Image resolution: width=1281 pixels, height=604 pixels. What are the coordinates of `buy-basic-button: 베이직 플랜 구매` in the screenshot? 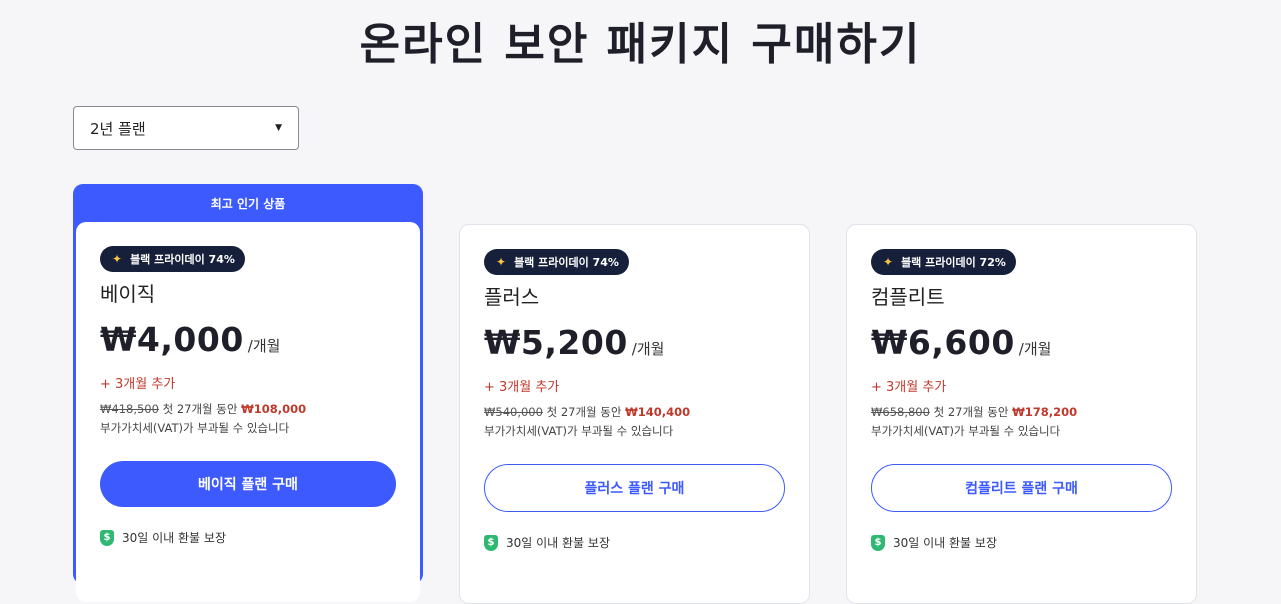 It's located at (248, 484).